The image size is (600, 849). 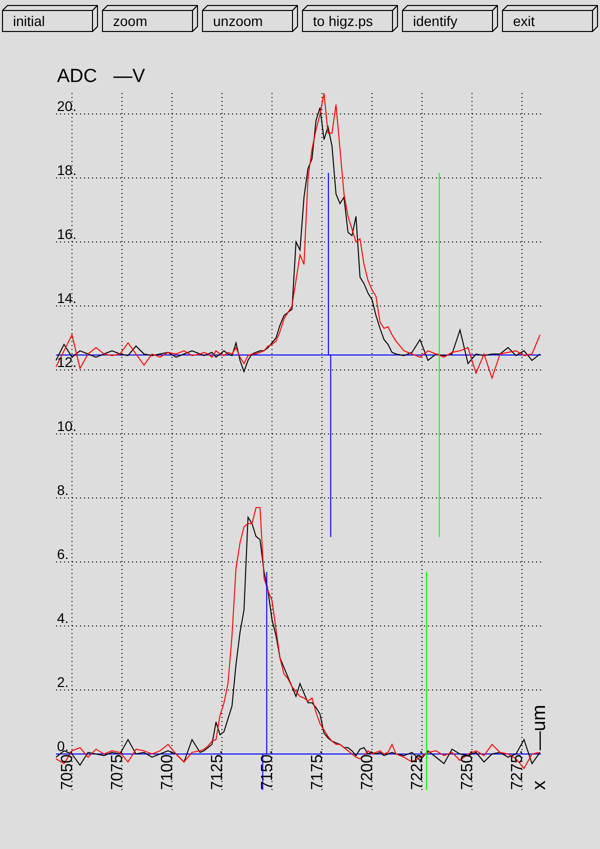 I want to click on y-tick-label: 12., so click(x=66, y=362).